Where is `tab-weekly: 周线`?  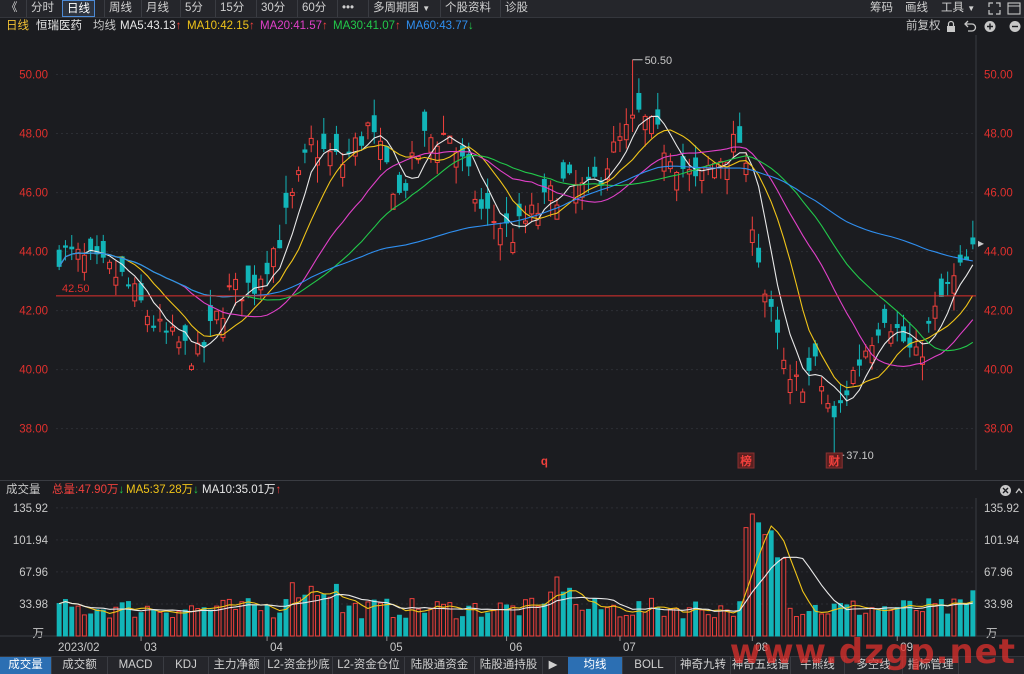 tab-weekly: 周线 is located at coordinates (120, 8).